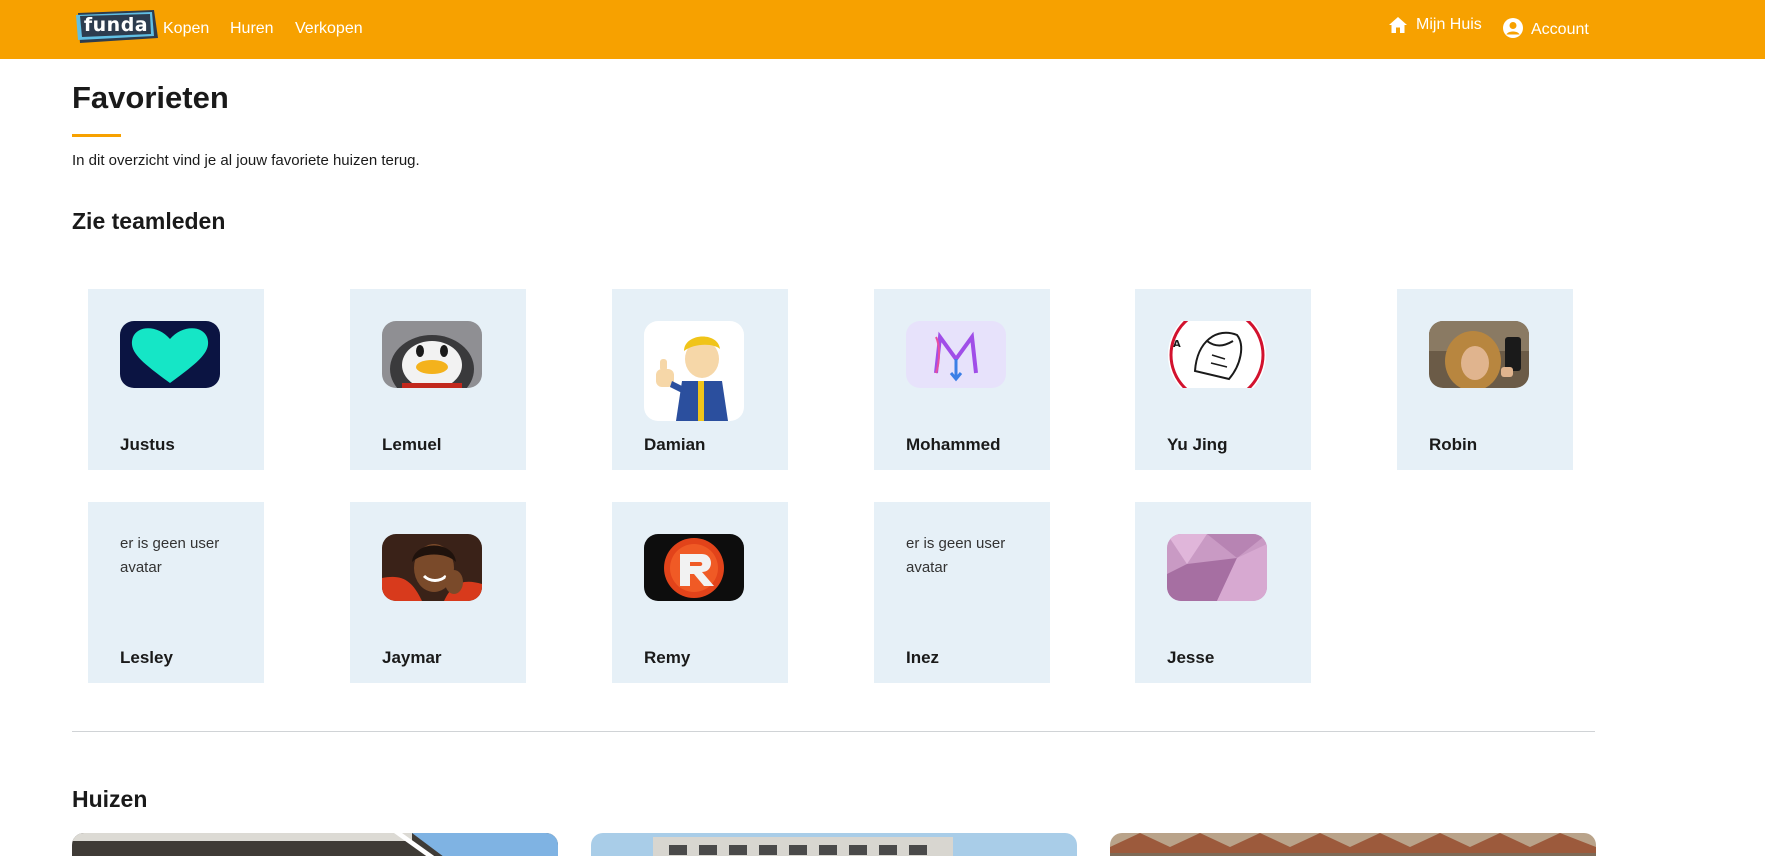 The width and height of the screenshot is (1765, 856). I want to click on page-title: Favorieten, so click(150, 97).